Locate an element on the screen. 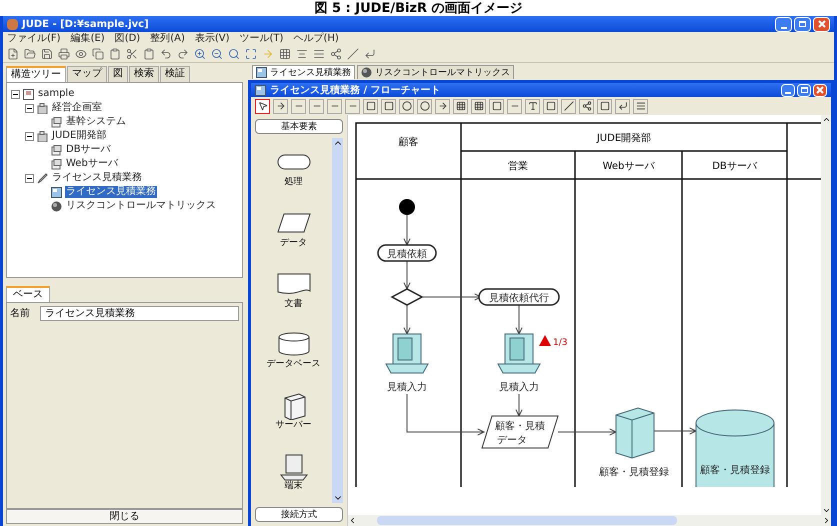 The width and height of the screenshot is (837, 526). palette-item-label: 処理 is located at coordinates (293, 182).